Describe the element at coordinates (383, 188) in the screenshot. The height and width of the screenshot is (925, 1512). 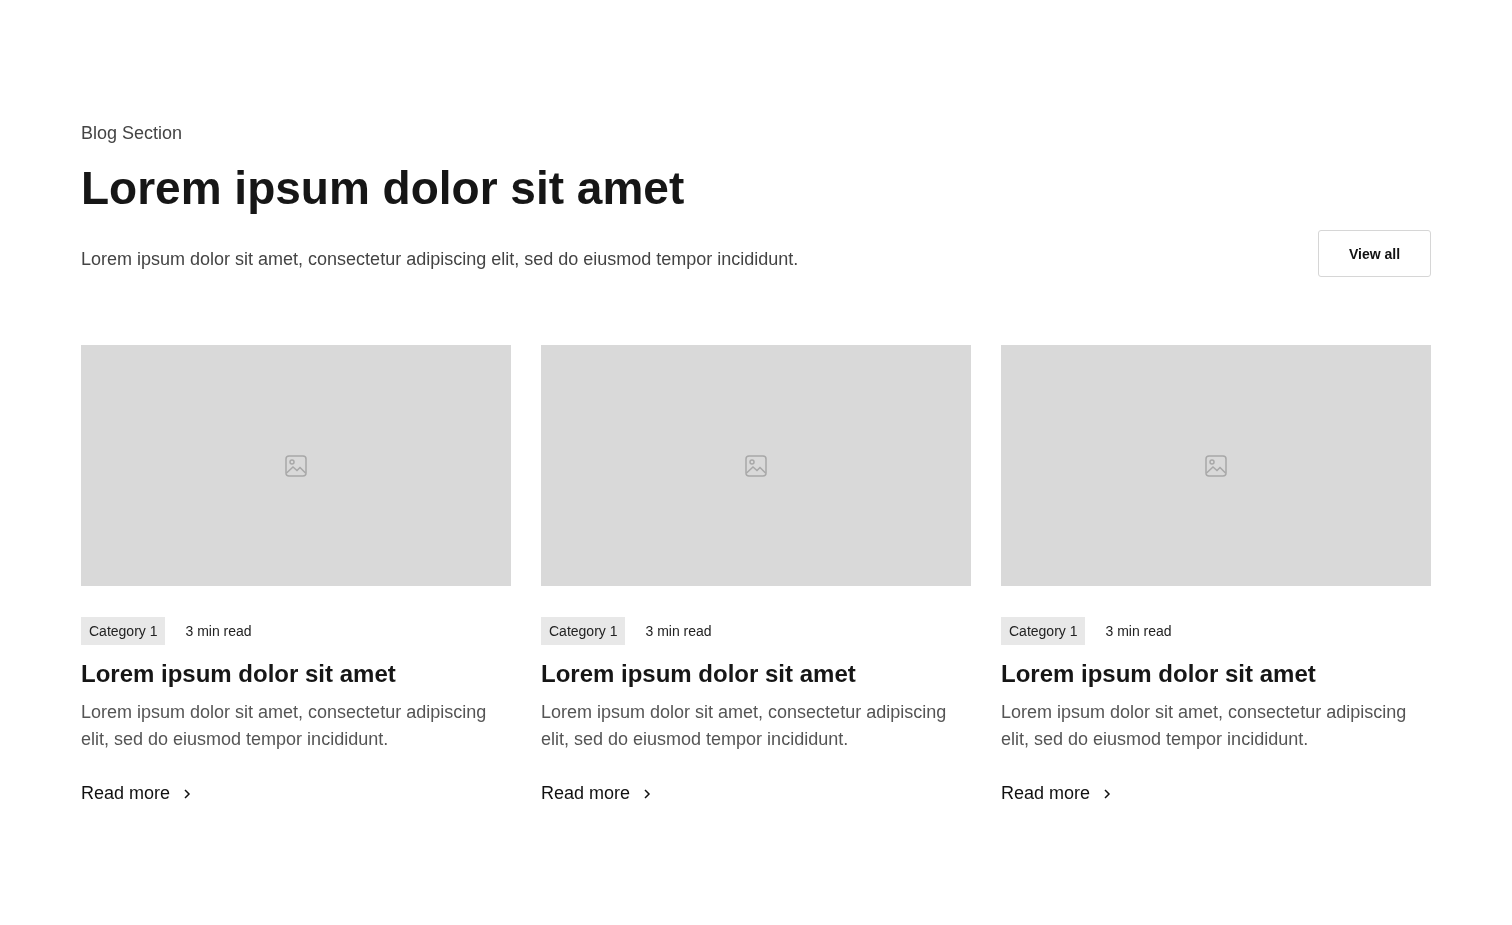
I see `section-heading: Lorem ipsum dolor sit amet` at that location.